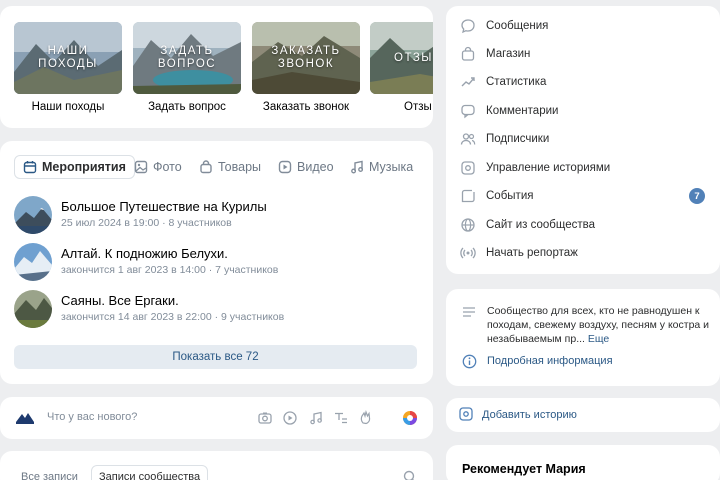 Image resolution: width=720 pixels, height=480 pixels. What do you see at coordinates (529, 415) in the screenshot?
I see `add-story-label: Добавить историю` at bounding box center [529, 415].